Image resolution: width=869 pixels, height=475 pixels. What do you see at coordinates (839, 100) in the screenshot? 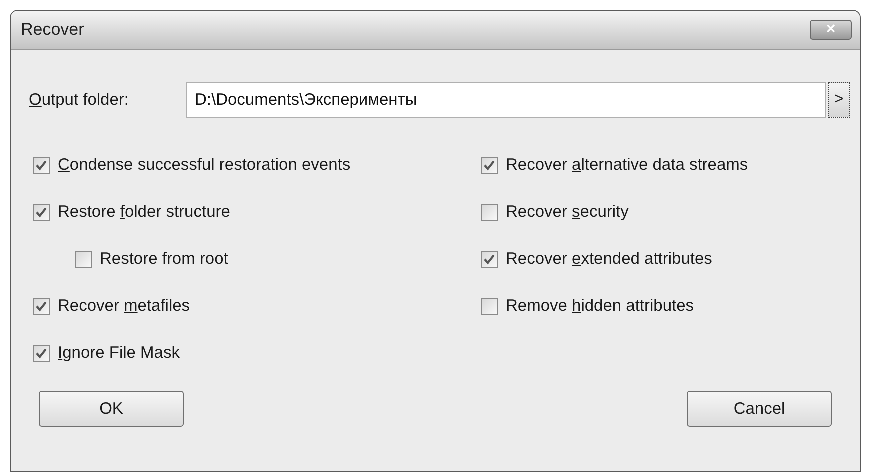
I see `browse-button: >` at bounding box center [839, 100].